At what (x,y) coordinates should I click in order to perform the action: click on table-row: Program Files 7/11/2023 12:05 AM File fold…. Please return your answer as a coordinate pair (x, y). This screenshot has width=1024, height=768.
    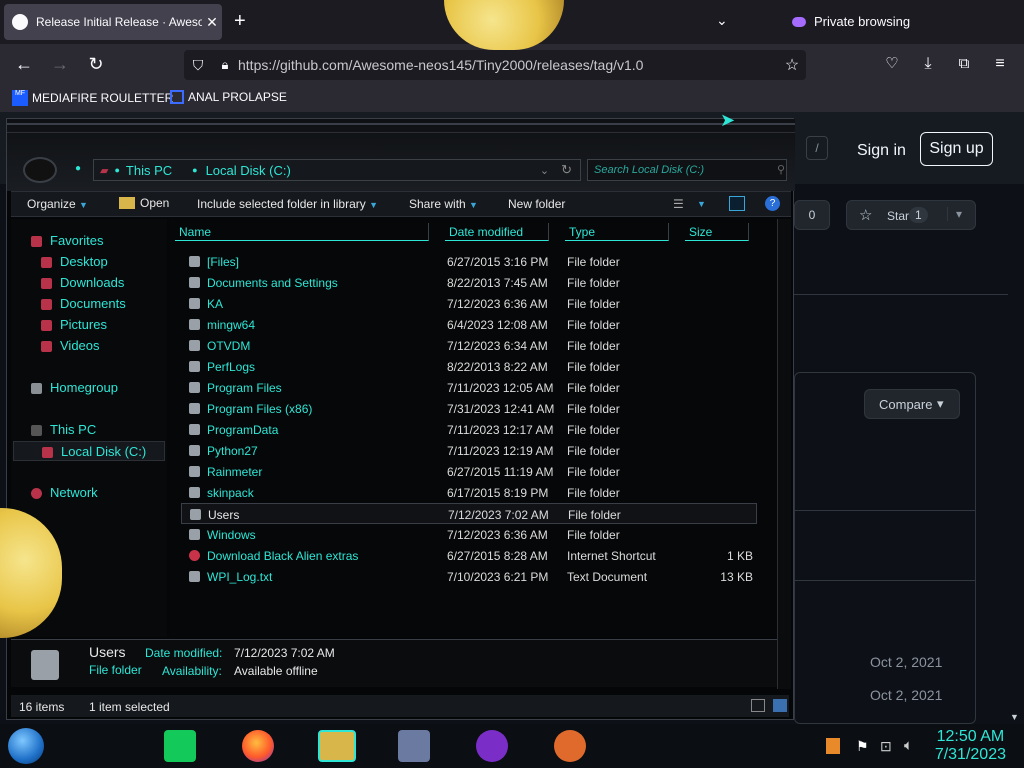
    Looking at the image, I should click on (469, 387).